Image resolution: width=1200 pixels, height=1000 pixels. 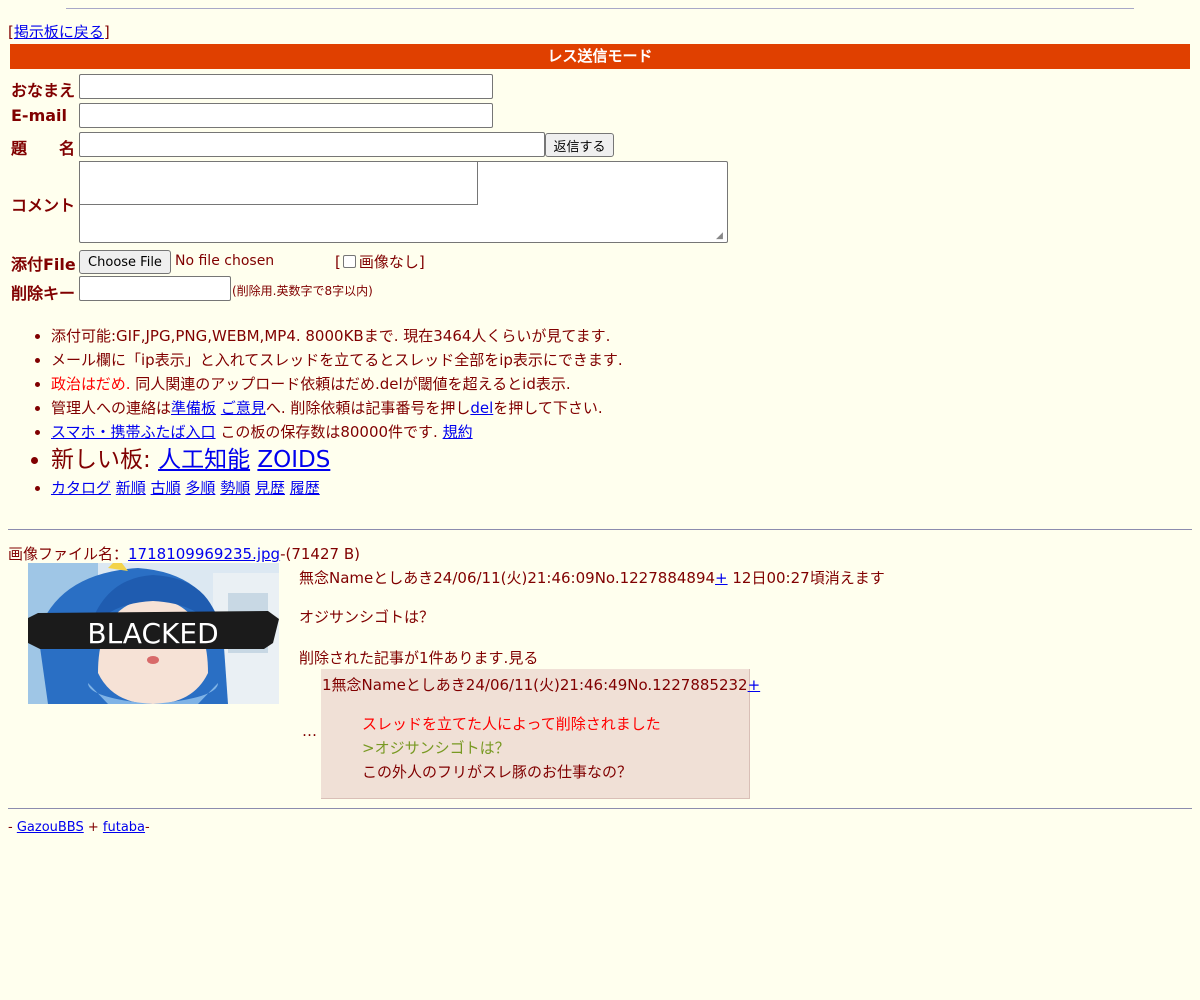 What do you see at coordinates (105, 460) in the screenshot?
I see `new-boards-label: 新しい板:` at bounding box center [105, 460].